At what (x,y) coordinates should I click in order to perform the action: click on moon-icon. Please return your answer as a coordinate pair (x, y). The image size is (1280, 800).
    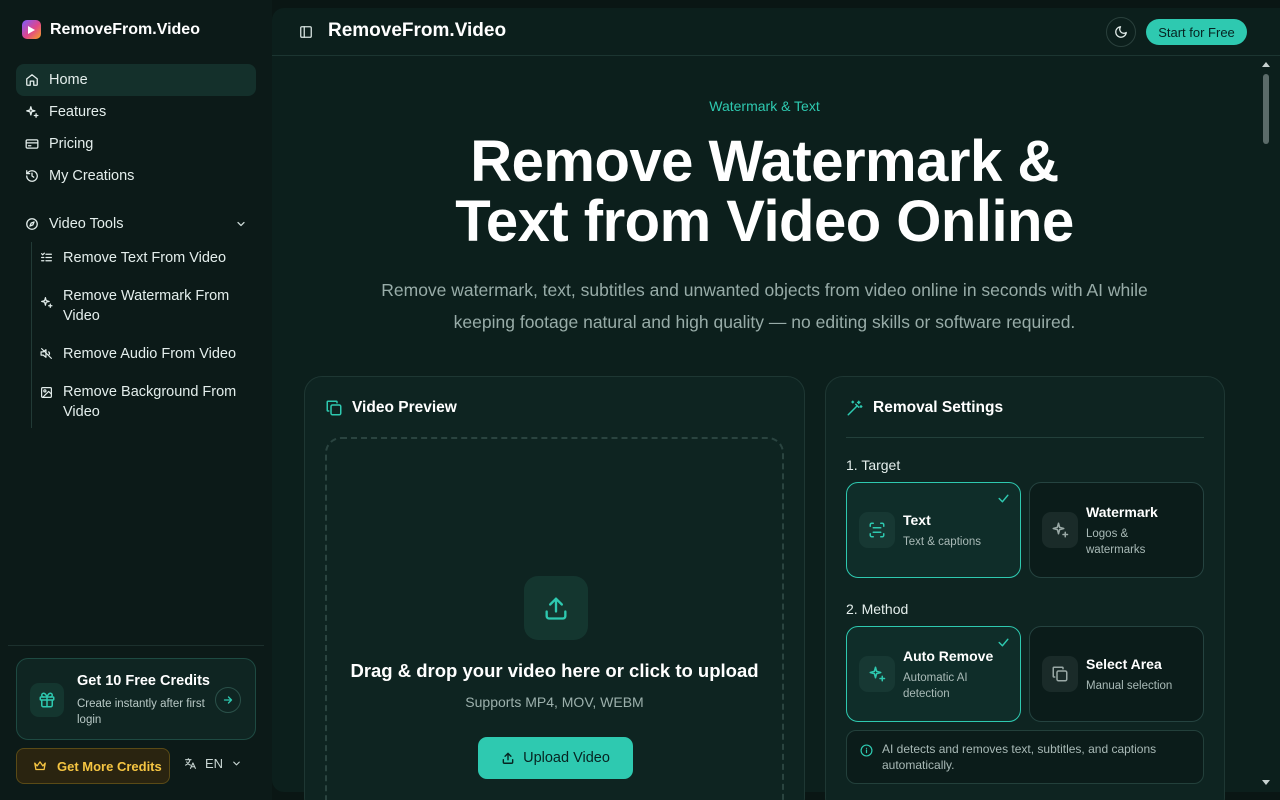
    Looking at the image, I should click on (1121, 32).